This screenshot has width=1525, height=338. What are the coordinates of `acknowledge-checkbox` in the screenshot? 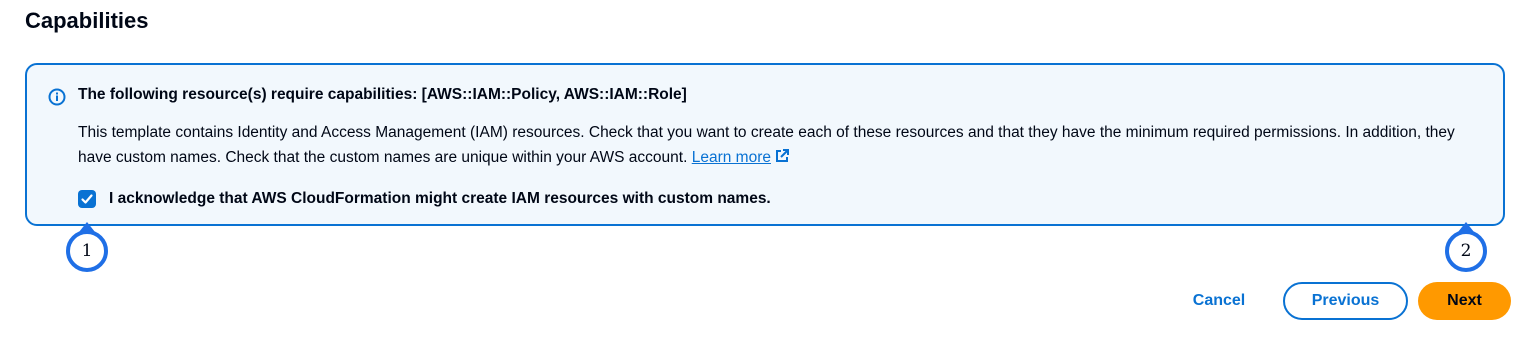 It's located at (87, 199).